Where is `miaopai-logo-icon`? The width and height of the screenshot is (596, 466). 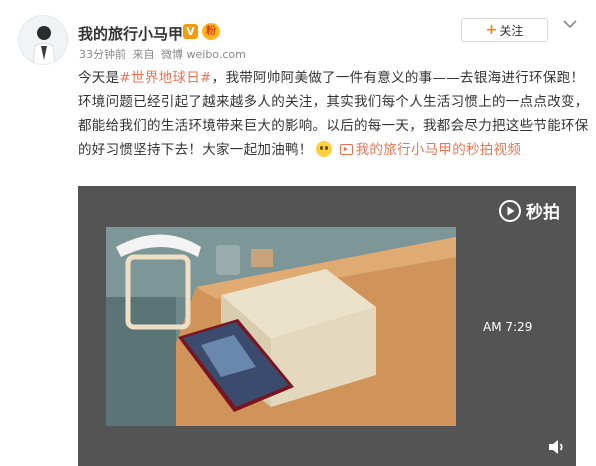 miaopai-logo-icon is located at coordinates (510, 210).